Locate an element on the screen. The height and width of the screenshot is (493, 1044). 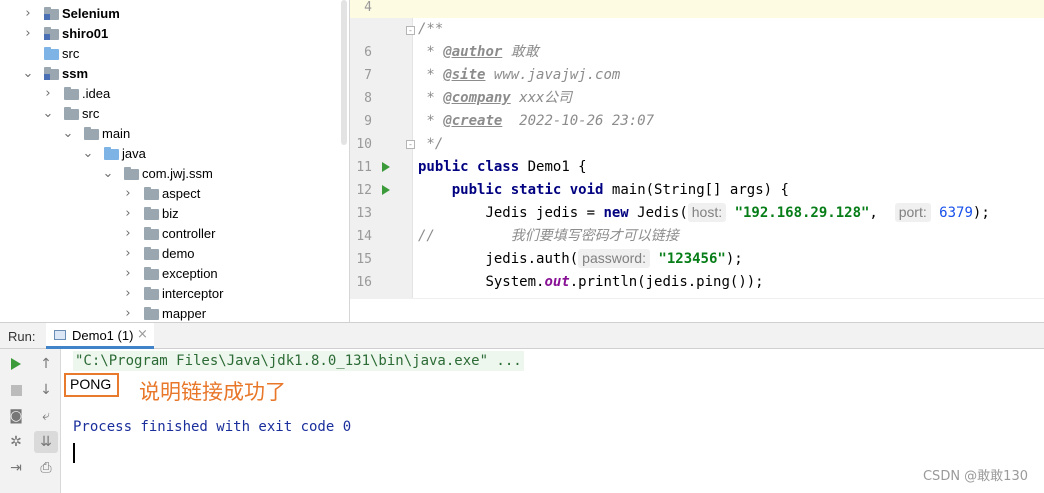
tree-item-label: com.jwj.ssm is located at coordinates (177, 173).